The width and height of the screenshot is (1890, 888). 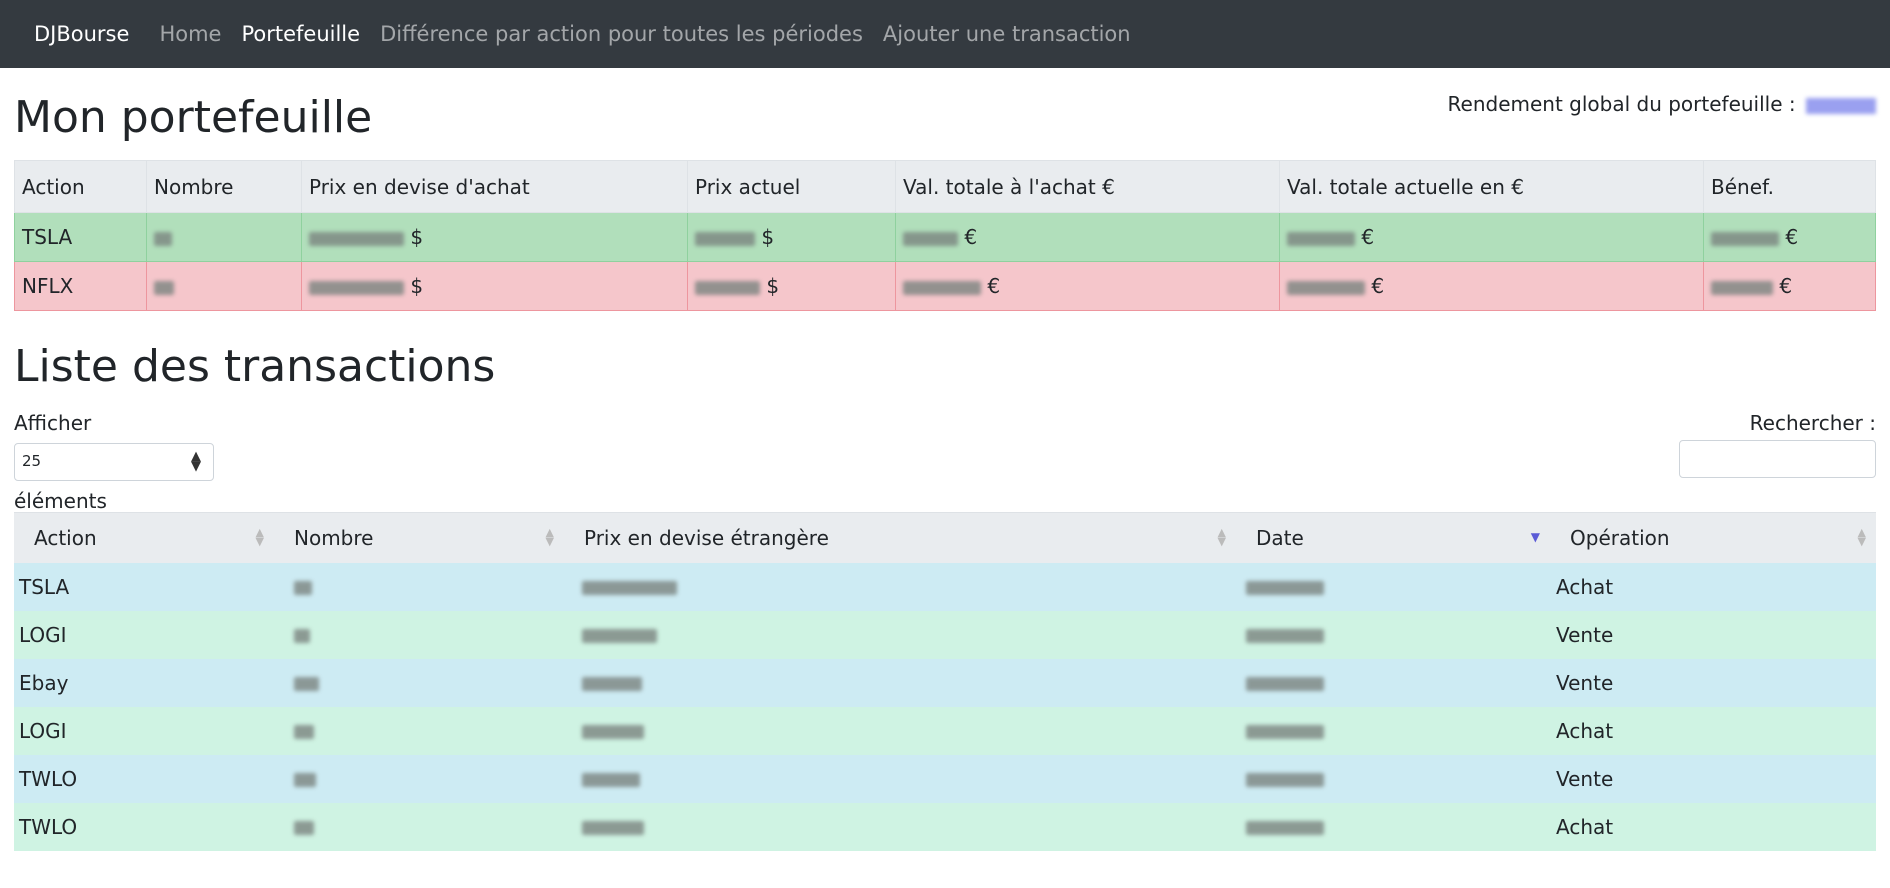 I want to click on col-profit: Bénef., so click(x=1789, y=186).